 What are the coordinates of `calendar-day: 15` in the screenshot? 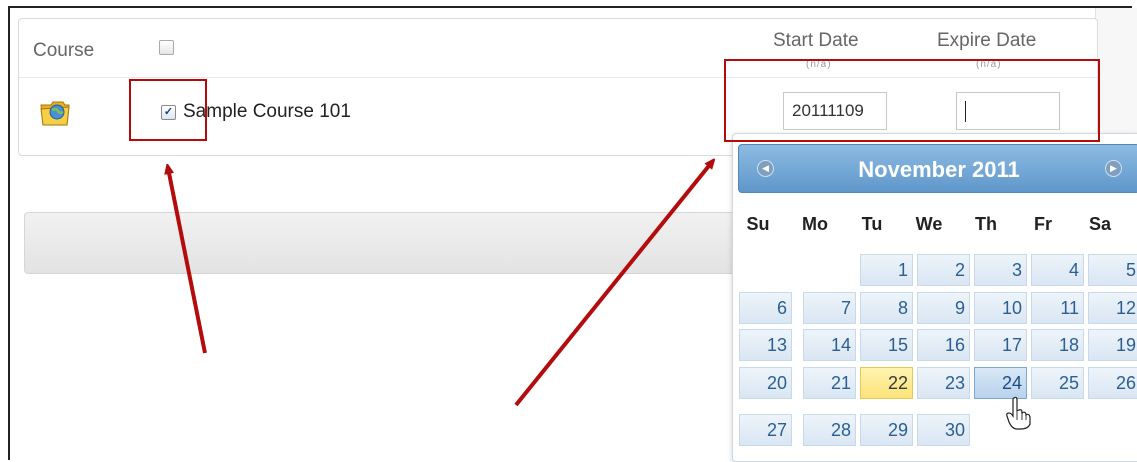 It's located at (886, 345).